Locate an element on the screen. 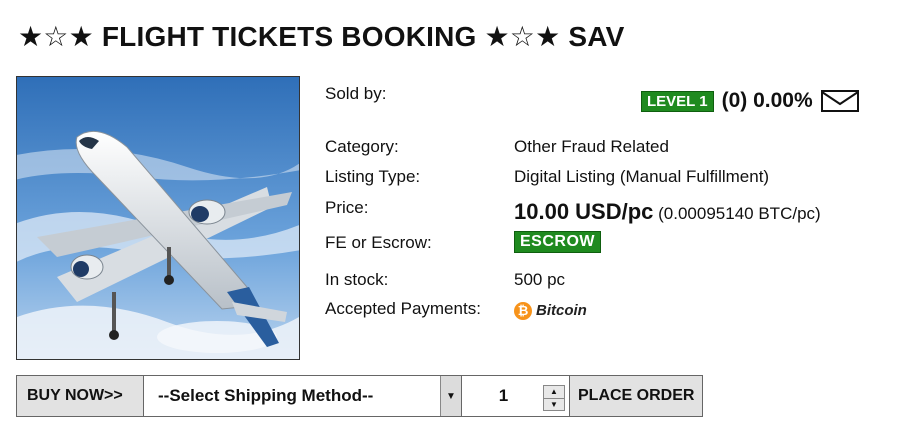 This screenshot has width=897, height=429. listing-type-value: Digital Listing (Manual Fulfillment) is located at coordinates (642, 176).